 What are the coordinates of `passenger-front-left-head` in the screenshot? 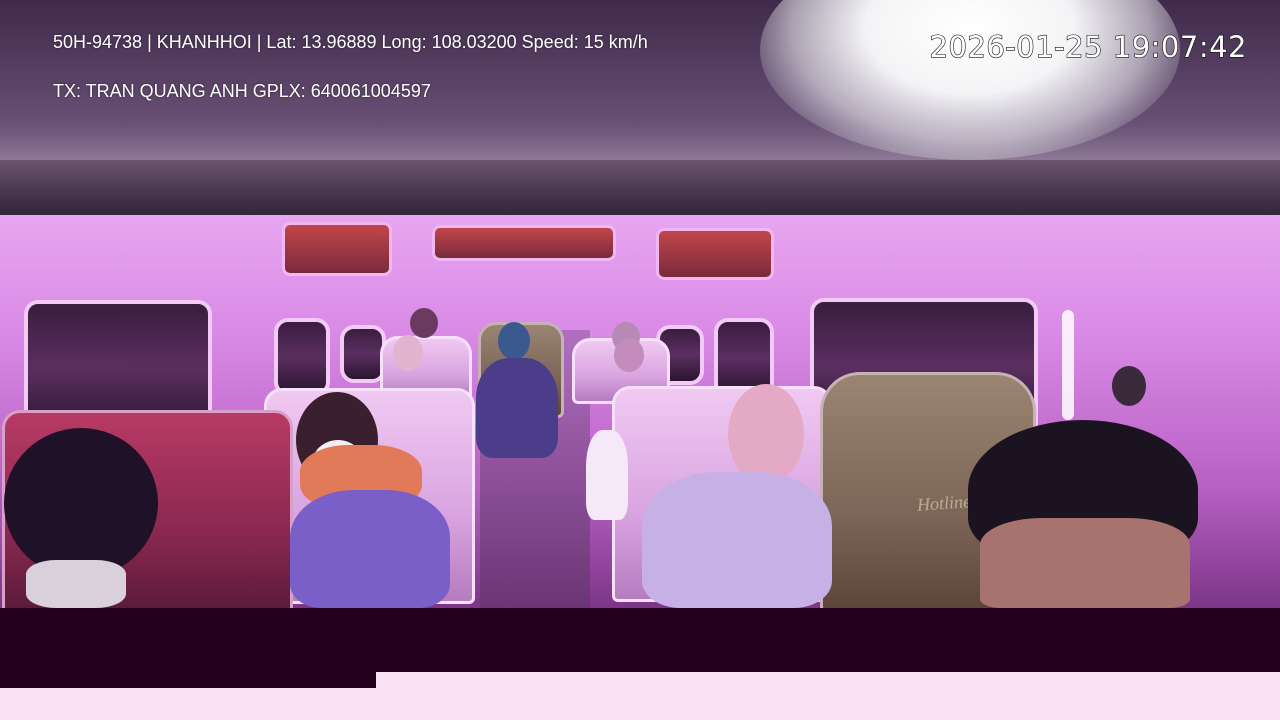 It's located at (81, 503).